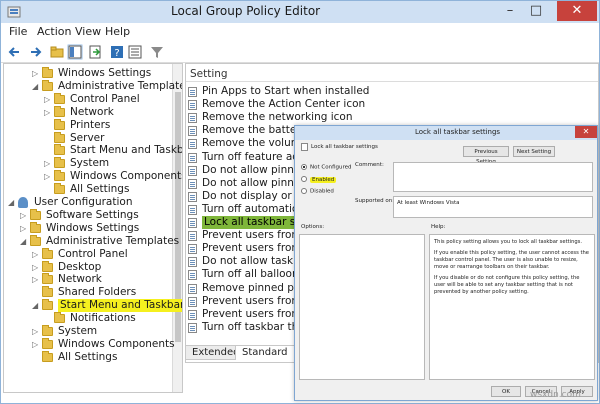 The image size is (600, 404). I want to click on ok-button: OK, so click(506, 391).